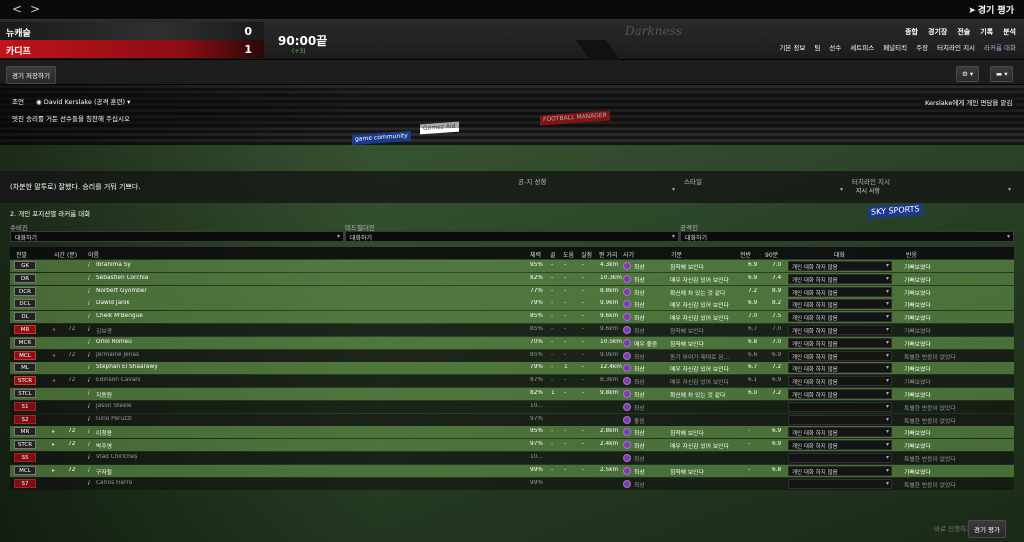 The height and width of the screenshot is (542, 1024). I want to click on tab-basic-info: 기본 정보, so click(792, 47).